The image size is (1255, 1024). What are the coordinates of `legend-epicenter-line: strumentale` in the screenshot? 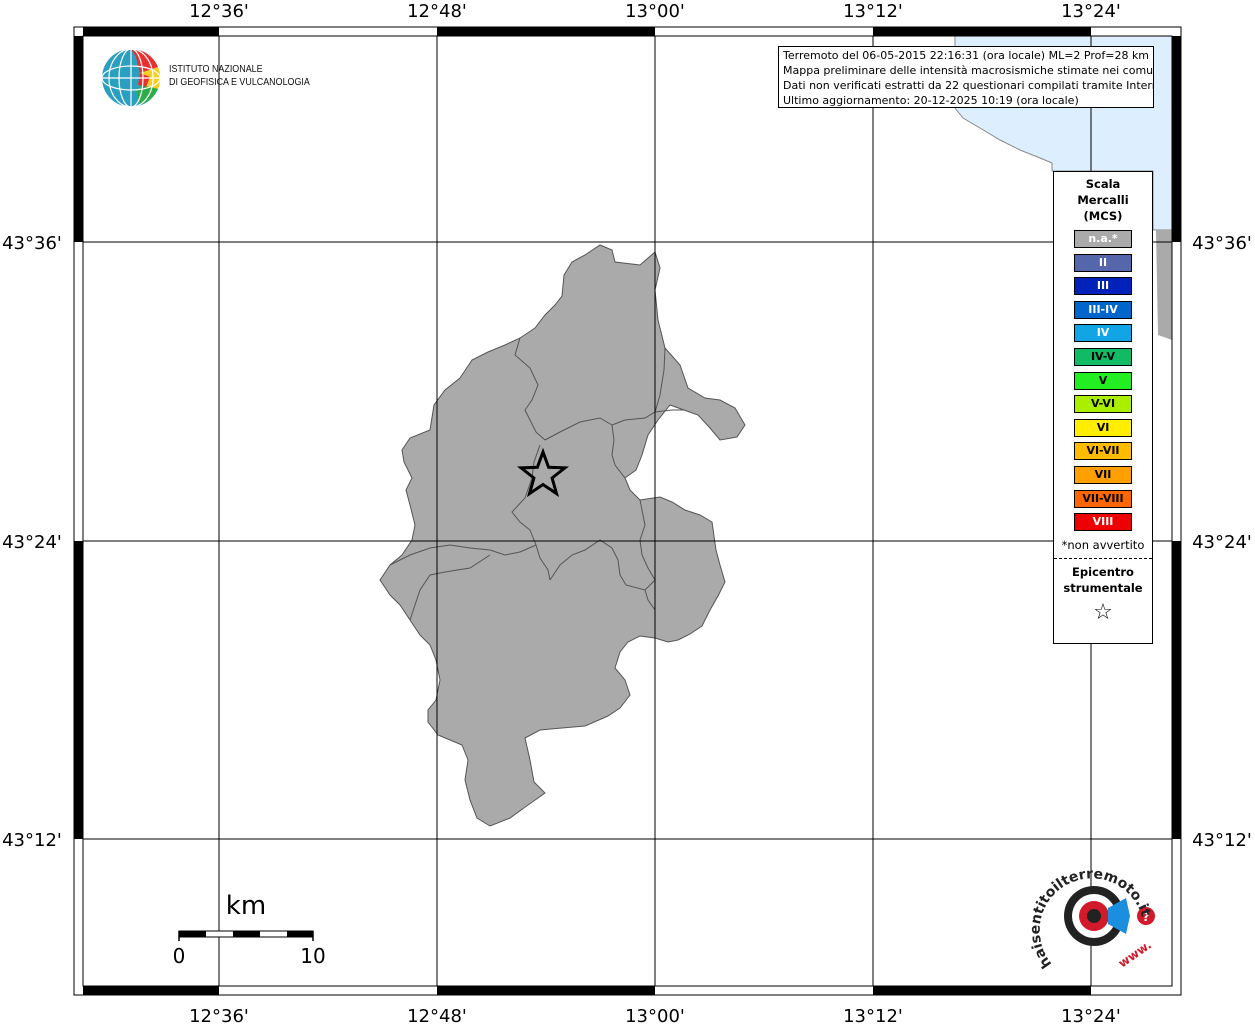 It's located at (1103, 588).